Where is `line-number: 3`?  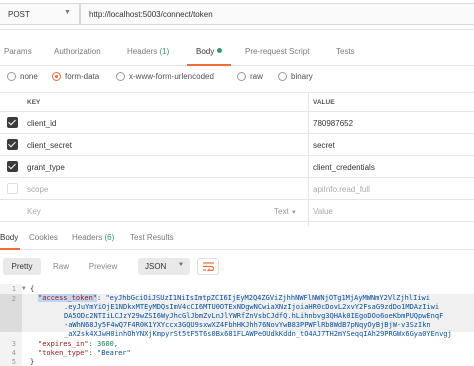
line-number: 3 is located at coordinates (13, 344).